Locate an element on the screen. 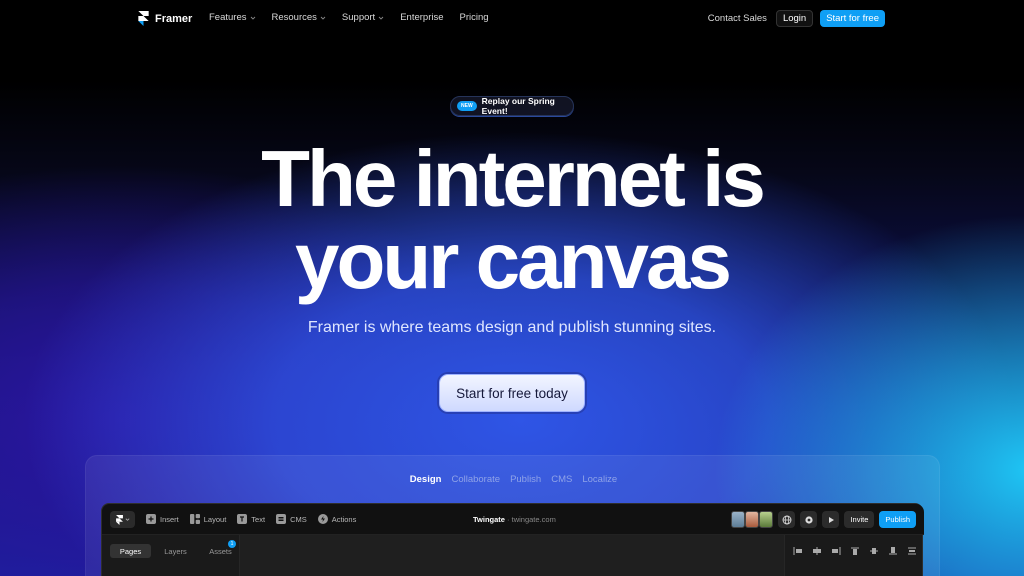 The width and height of the screenshot is (1024, 576). collaborator-avatars is located at coordinates (752, 519).